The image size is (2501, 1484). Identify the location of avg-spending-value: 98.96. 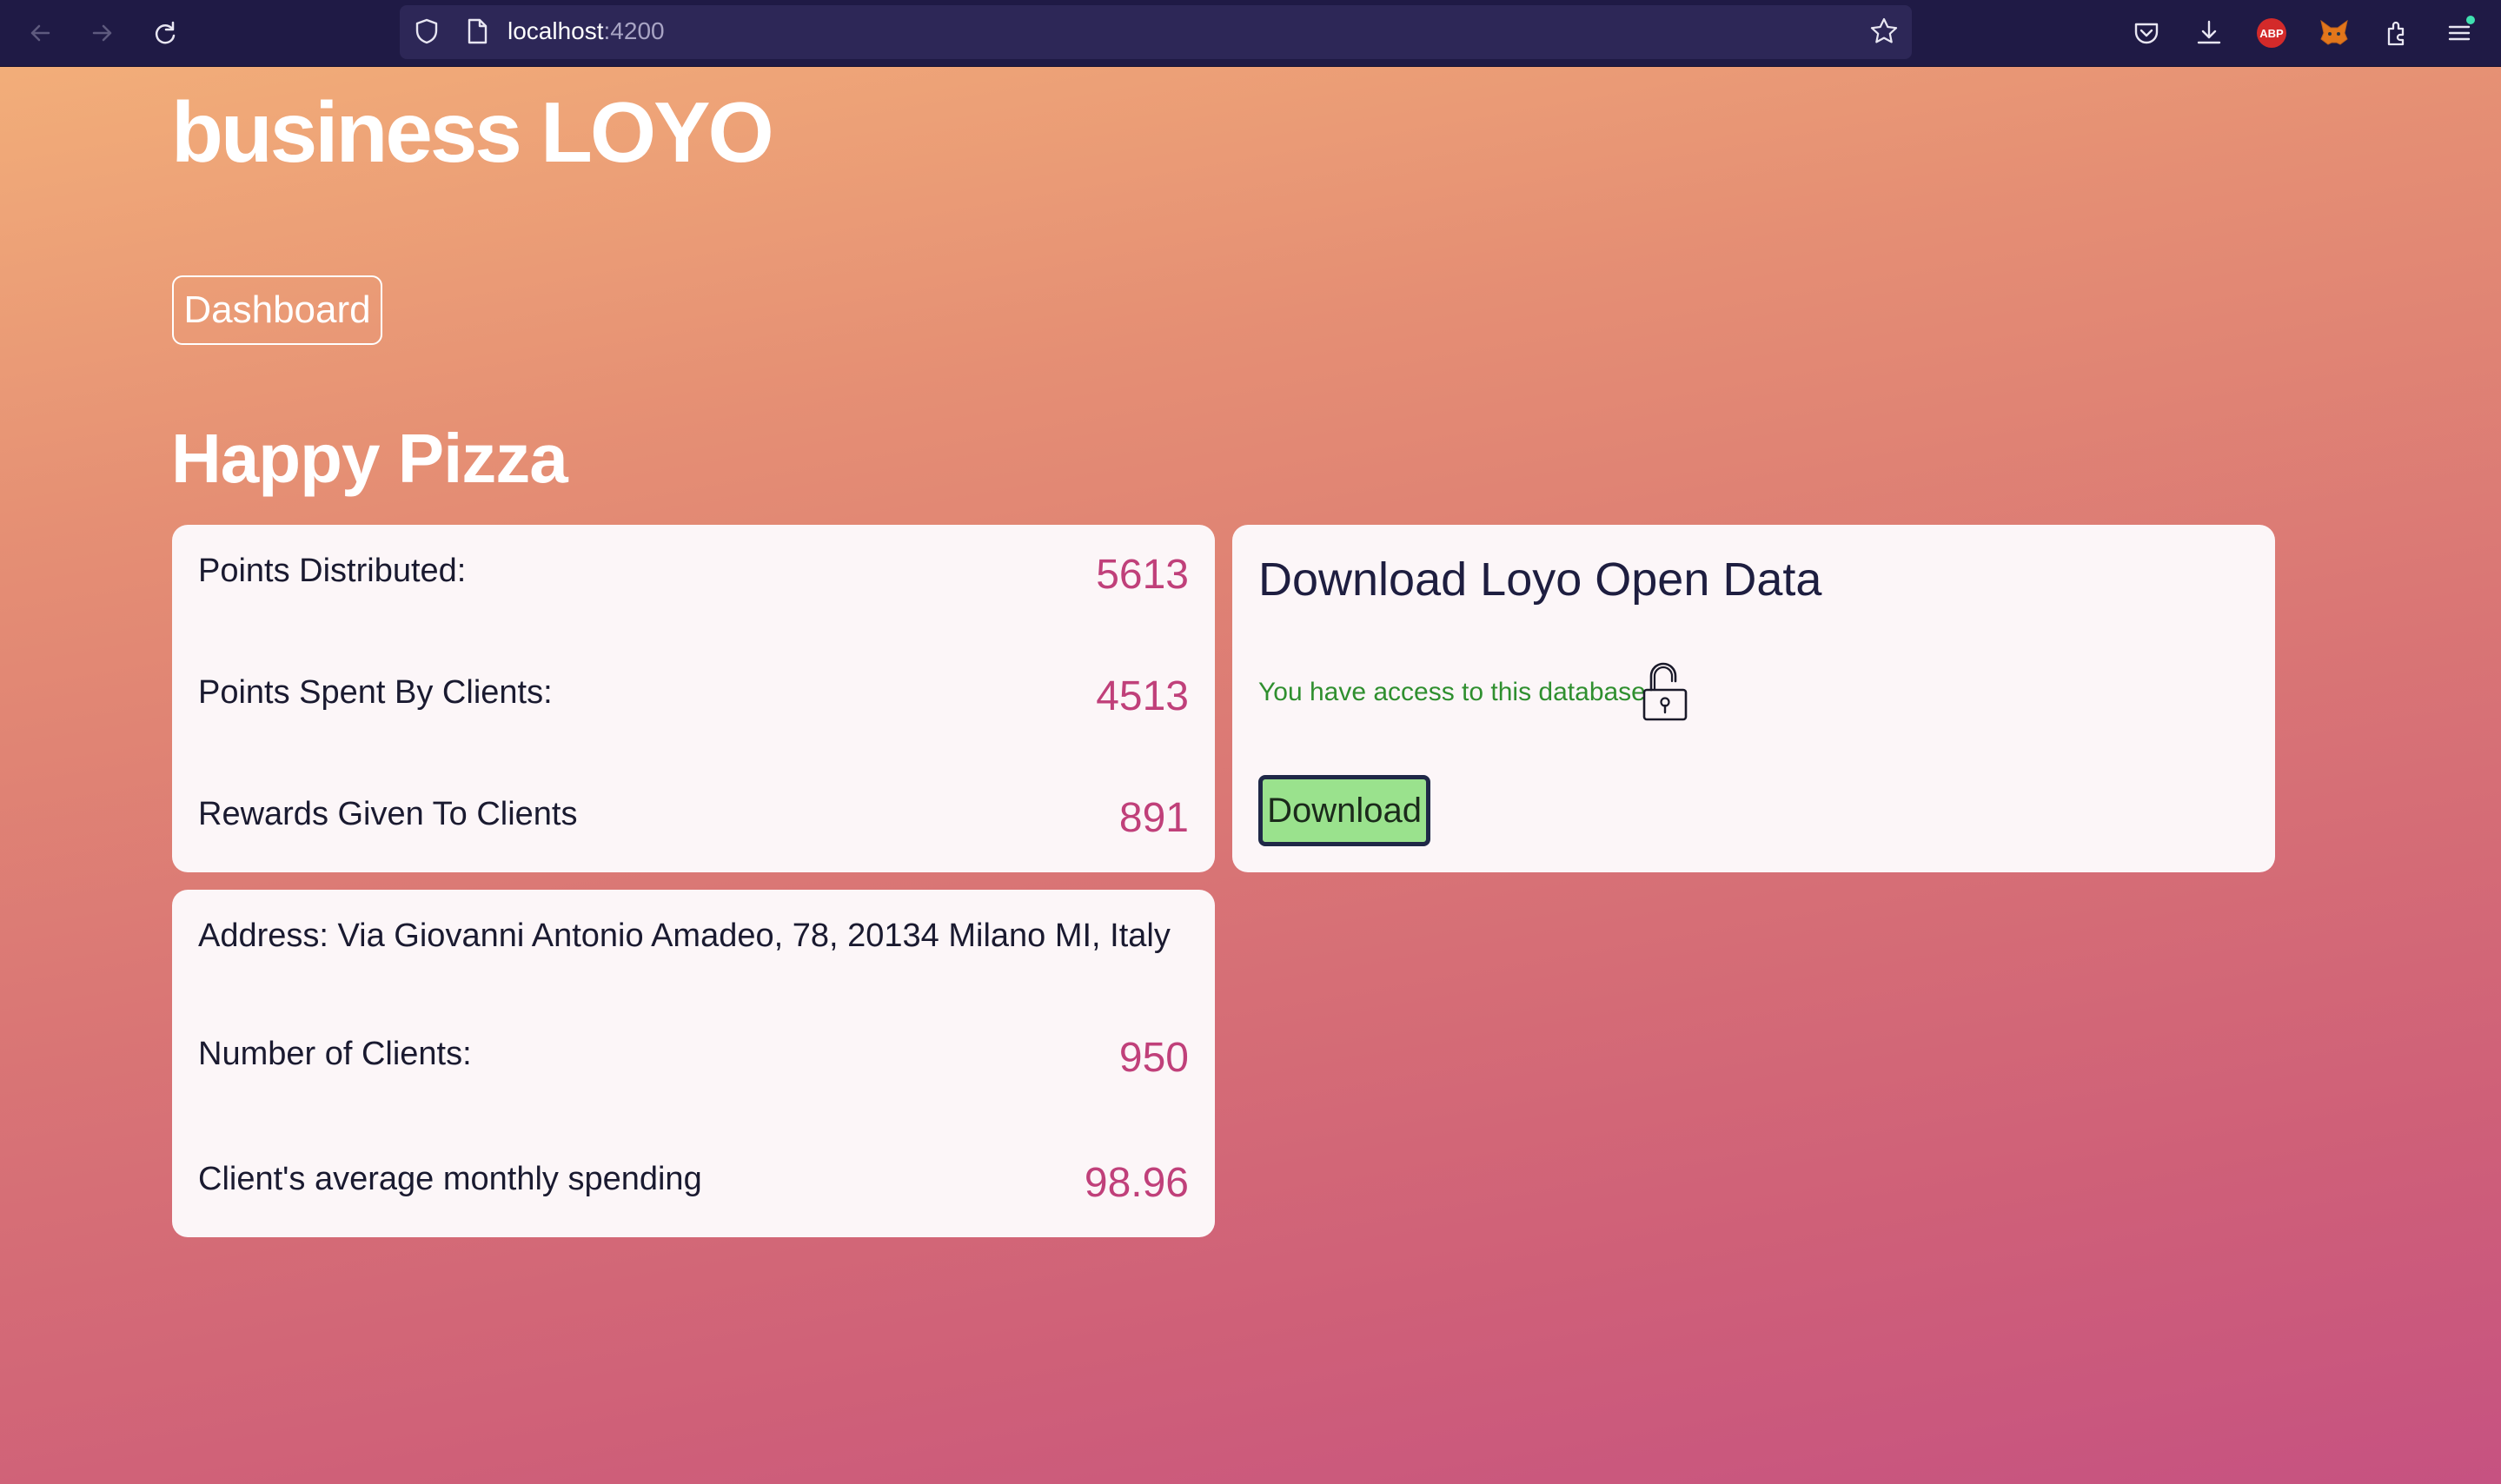
(1136, 1183).